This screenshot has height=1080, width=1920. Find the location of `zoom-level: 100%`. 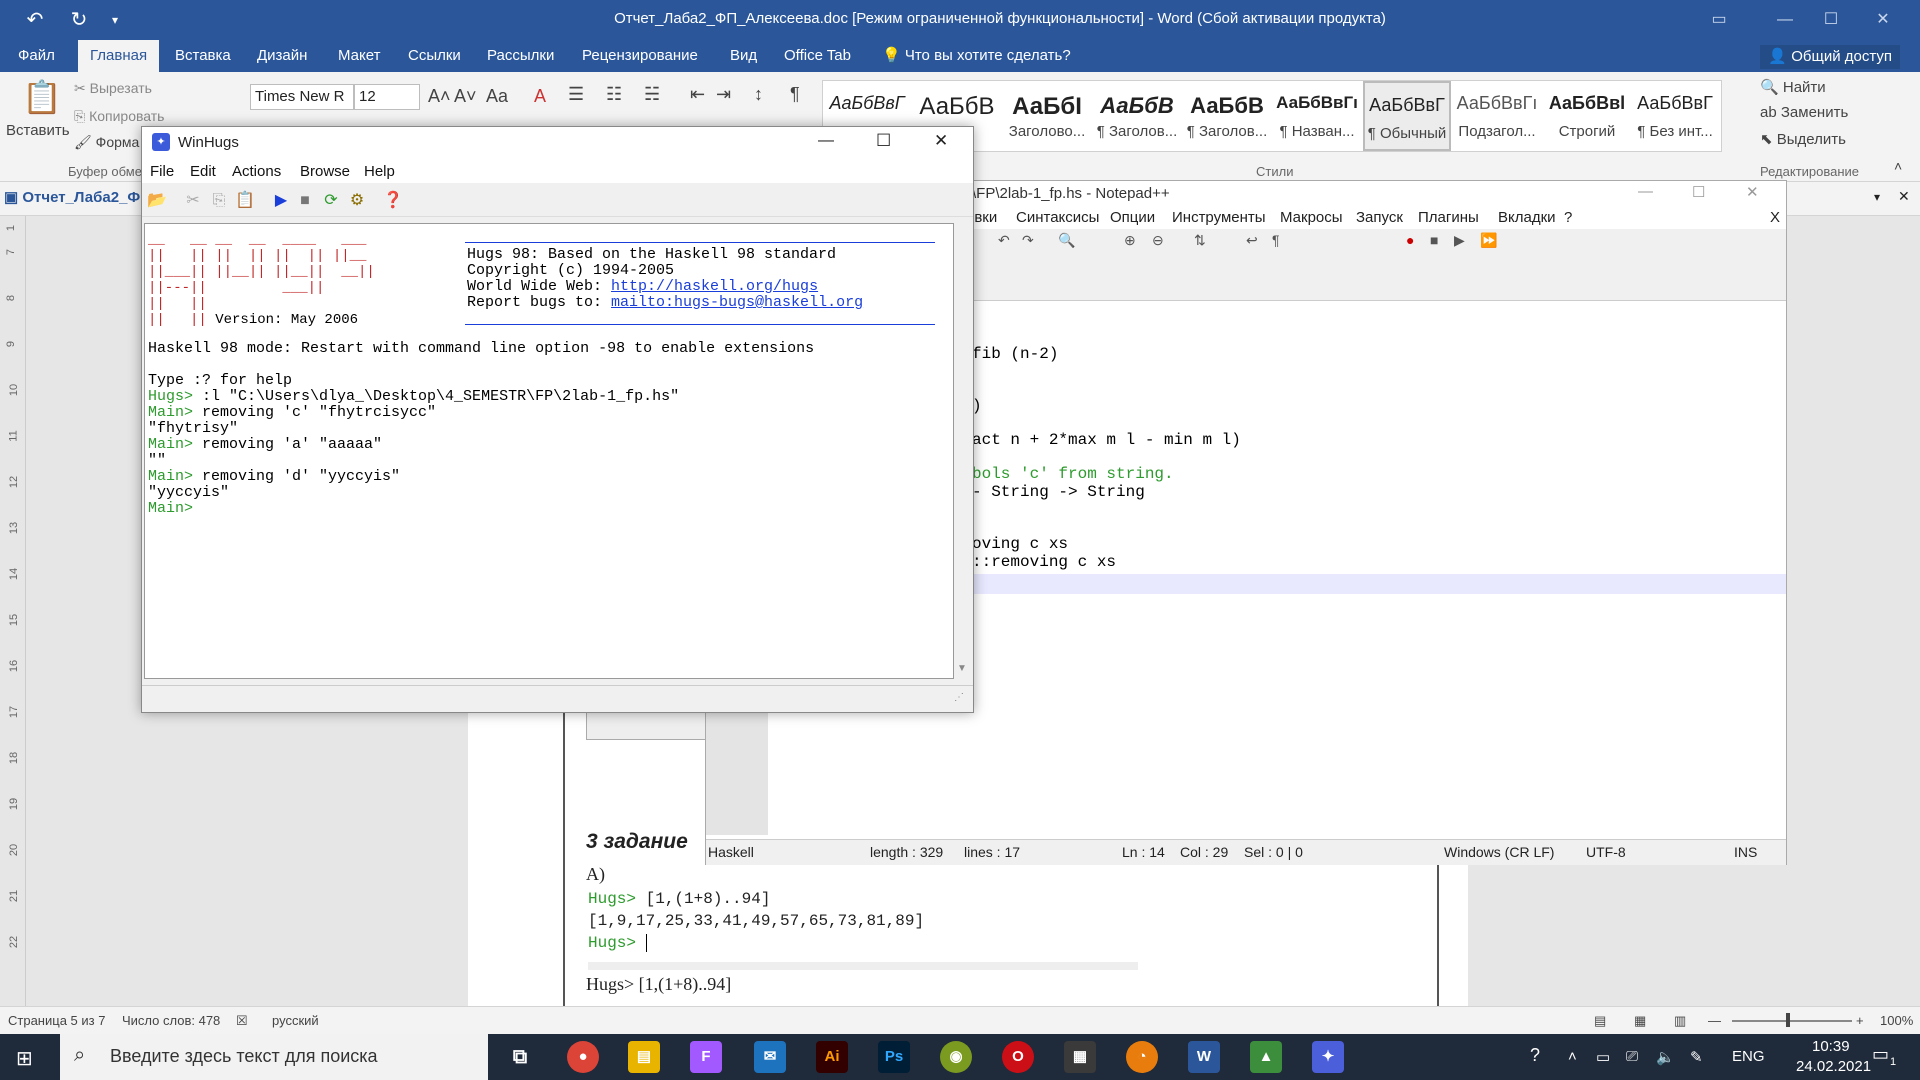

zoom-level: 100% is located at coordinates (1896, 1020).